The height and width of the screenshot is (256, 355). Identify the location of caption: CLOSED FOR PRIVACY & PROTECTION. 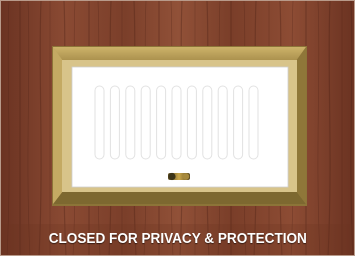
(177, 238).